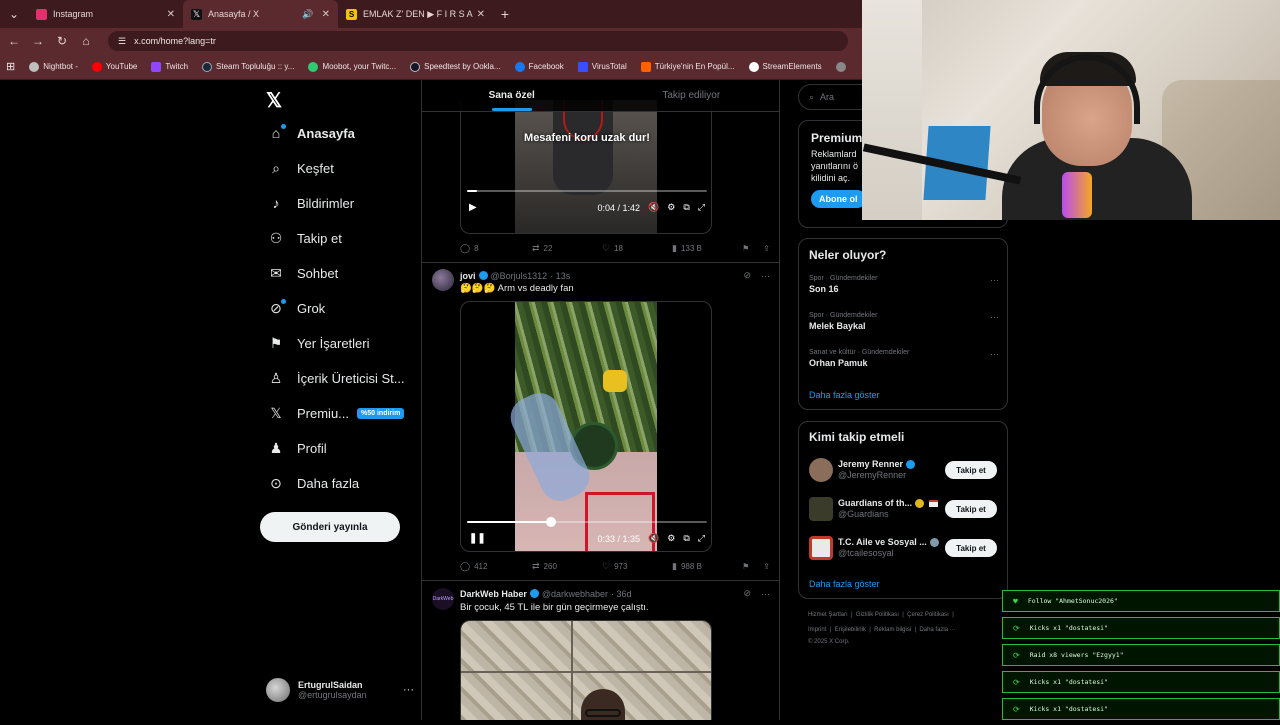 The width and height of the screenshot is (1280, 725). Describe the element at coordinates (828, 615) in the screenshot. I see `footer-link: Hizmet Şartları` at that location.